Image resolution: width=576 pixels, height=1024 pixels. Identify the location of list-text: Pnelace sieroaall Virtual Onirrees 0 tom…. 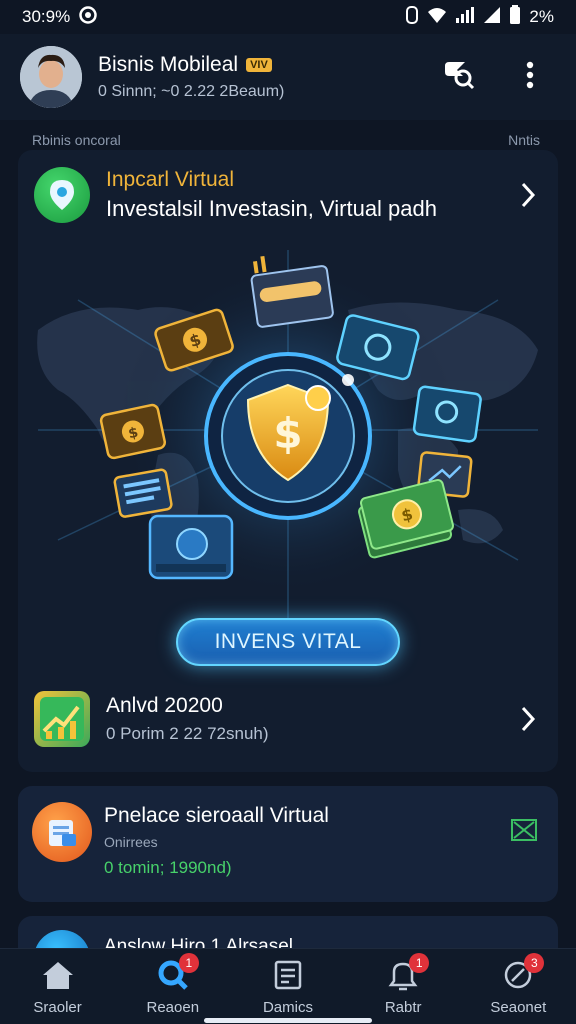
(294, 841).